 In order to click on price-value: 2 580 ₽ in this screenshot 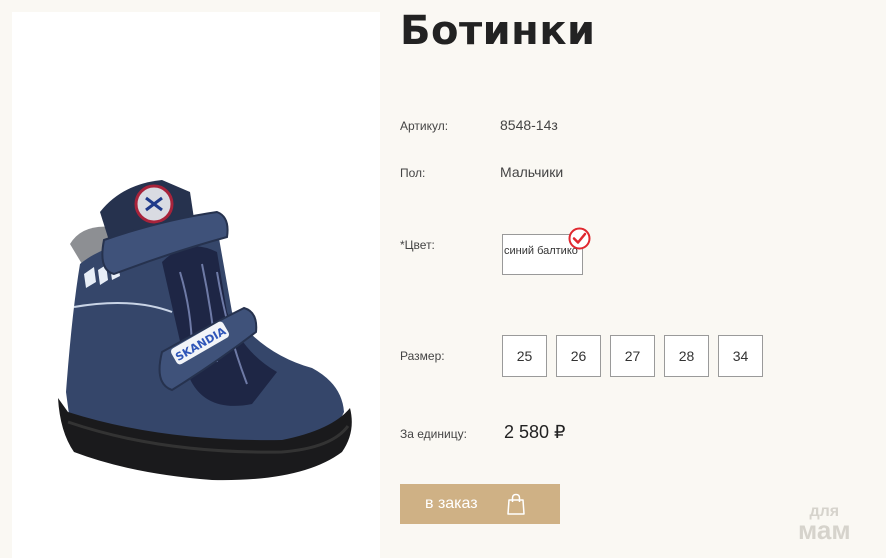, I will do `click(535, 432)`.